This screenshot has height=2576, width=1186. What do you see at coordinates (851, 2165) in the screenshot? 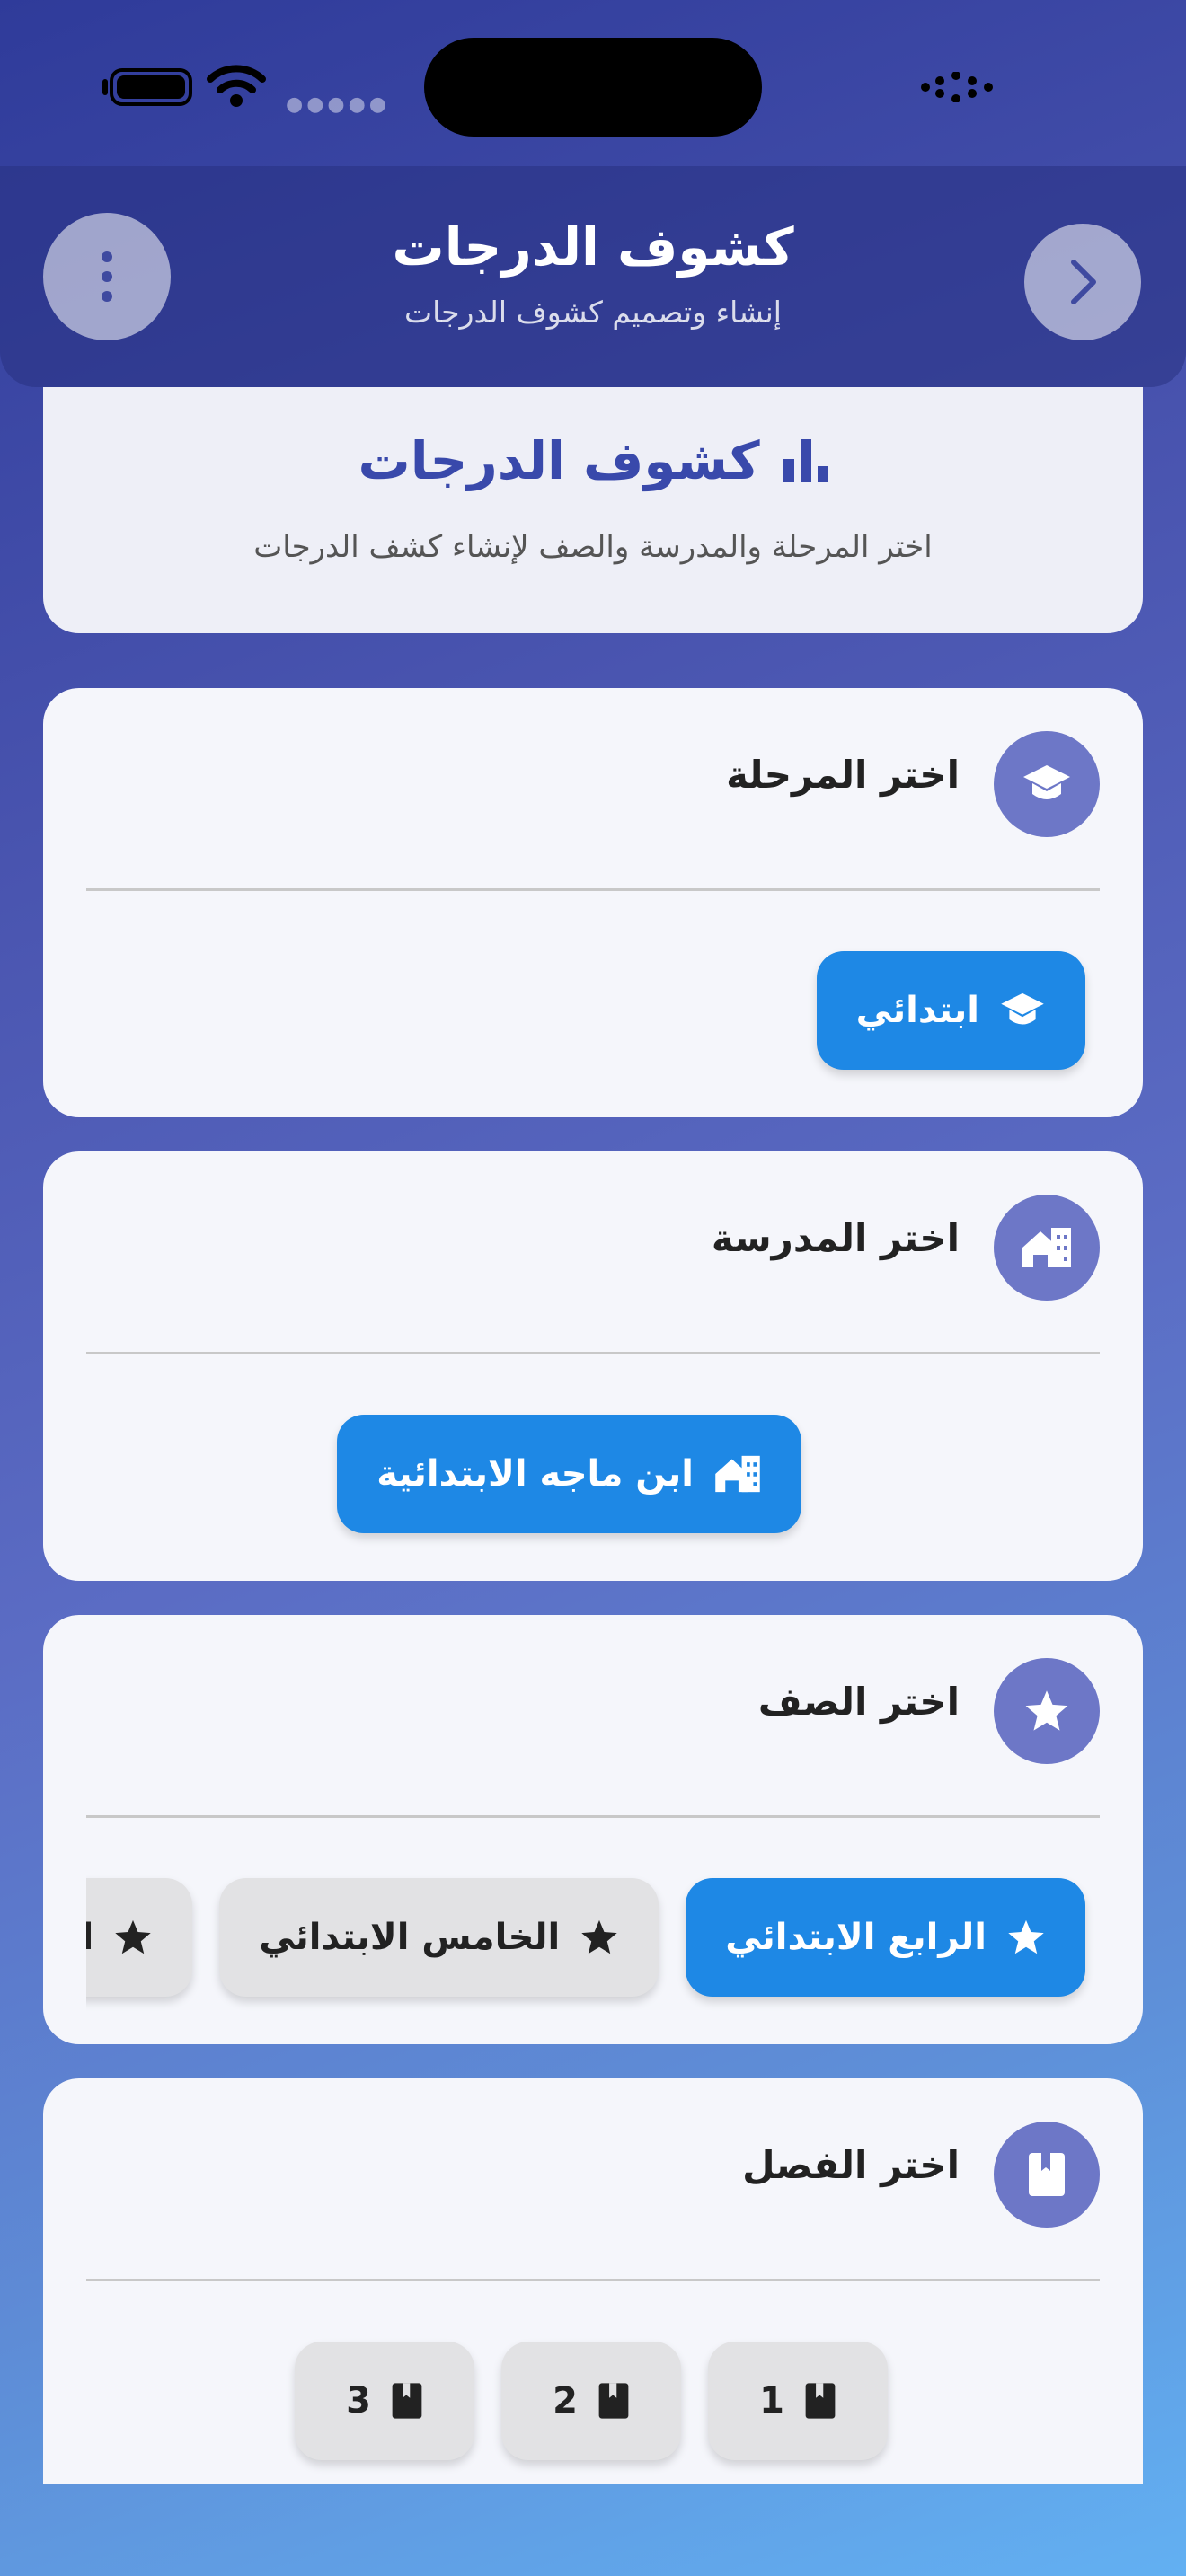
I see `section-title: اختر الفصل` at bounding box center [851, 2165].